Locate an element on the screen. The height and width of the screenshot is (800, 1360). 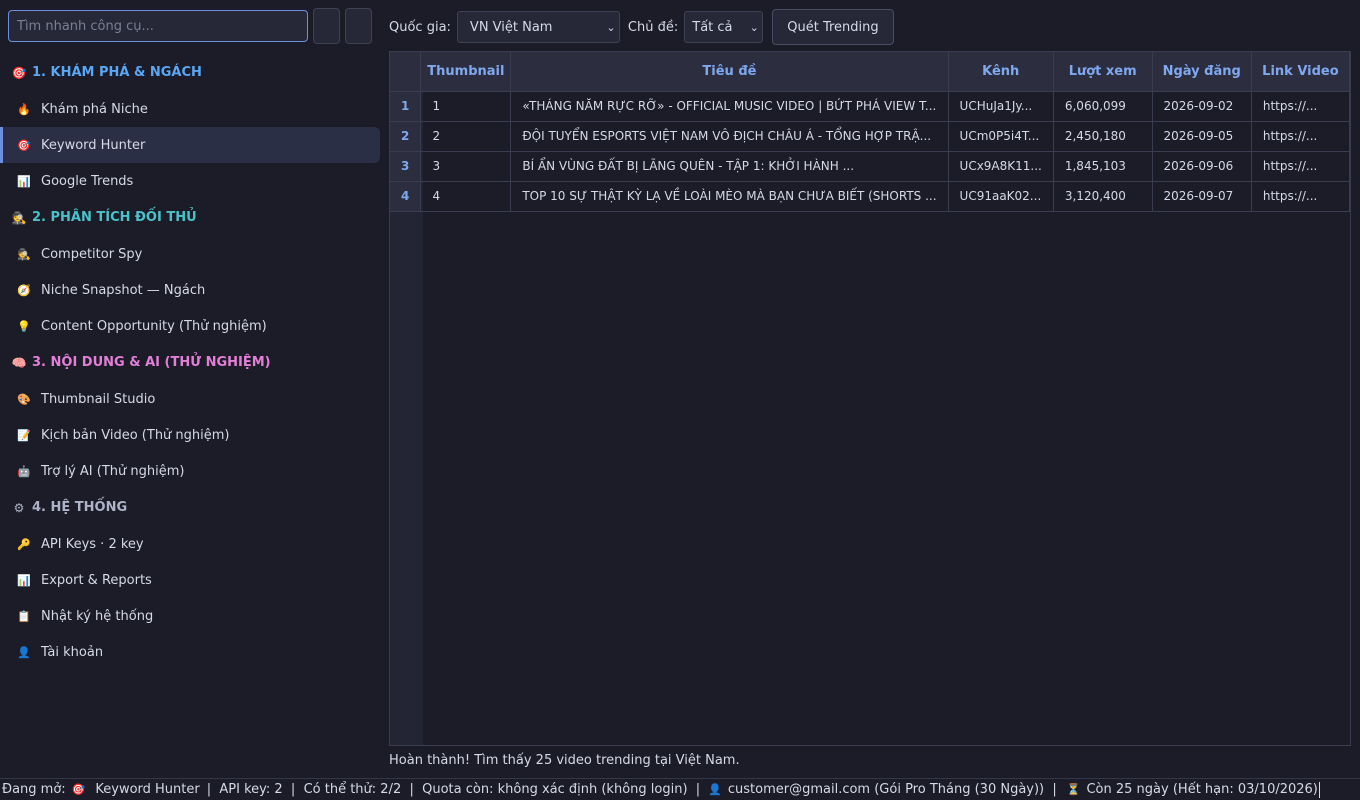
cell-views: 3,120,400 is located at coordinates (1103, 196).